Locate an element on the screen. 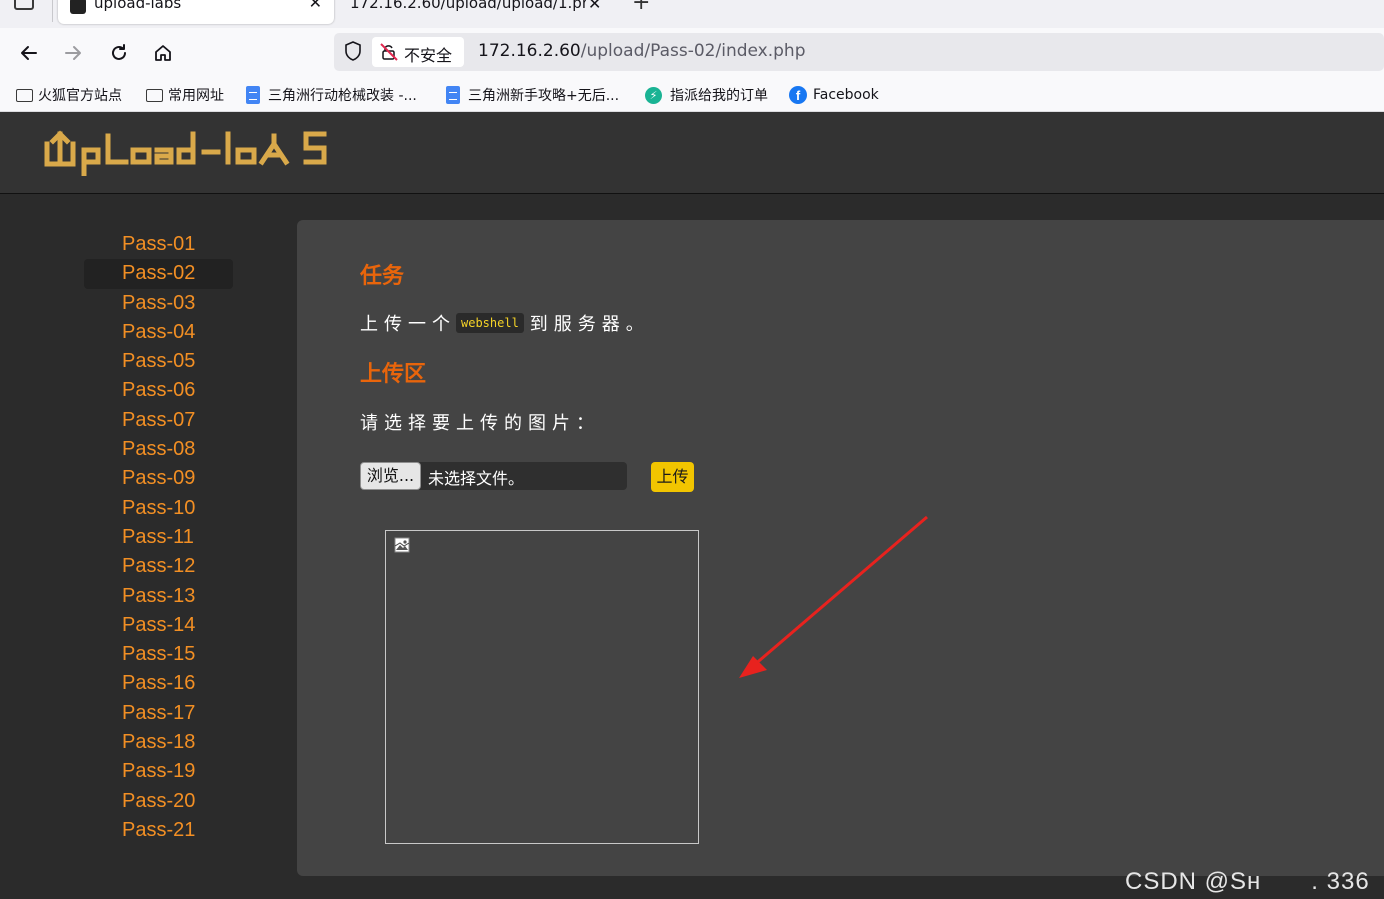 The image size is (1384, 899). sidebar-item-pass-08: Pass-08 is located at coordinates (158, 449).